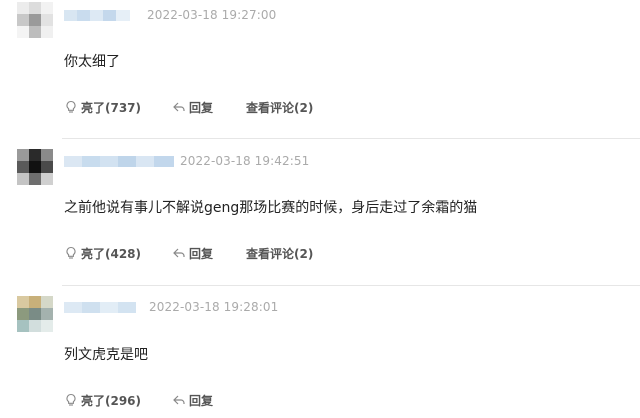 This screenshot has height=418, width=640. I want to click on like-button: 亮了(737), so click(102, 107).